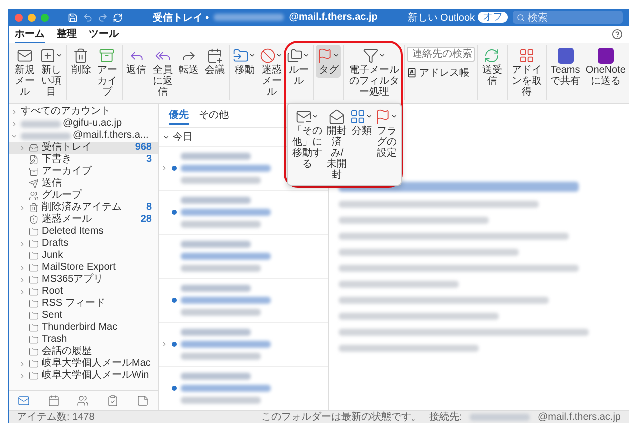 The width and height of the screenshot is (629, 423). What do you see at coordinates (606, 56) in the screenshot?
I see `onenote-logo-icon` at bounding box center [606, 56].